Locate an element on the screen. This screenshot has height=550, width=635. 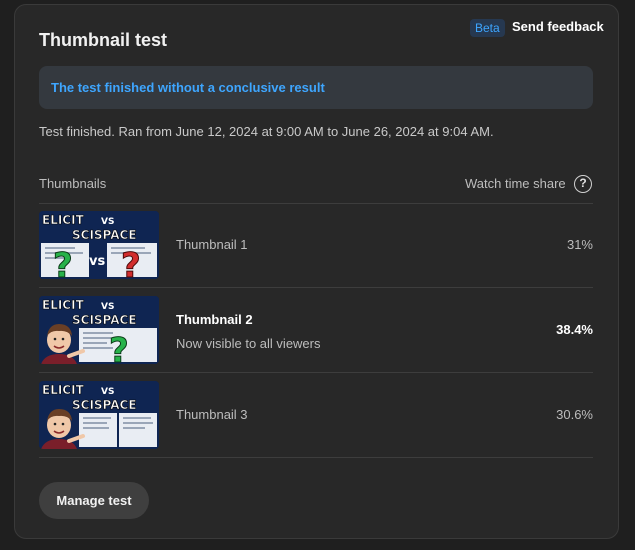
thumbnail-status: Now visible to all viewers is located at coordinates (248, 343).